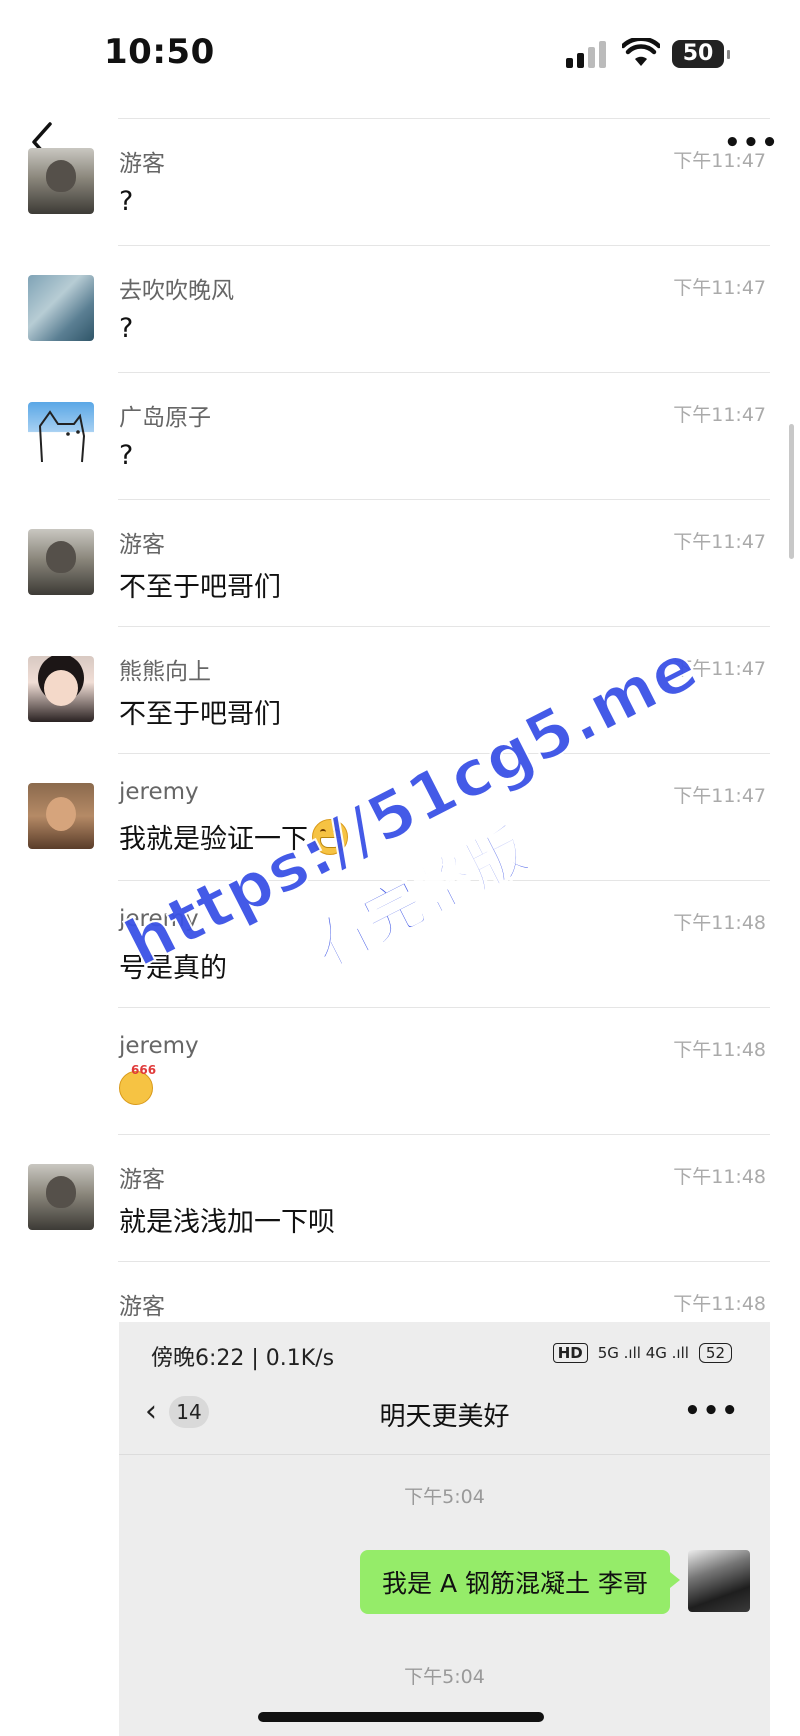 The height and width of the screenshot is (1736, 800). Describe the element at coordinates (791, 491) in the screenshot. I see `scrollbar` at that location.